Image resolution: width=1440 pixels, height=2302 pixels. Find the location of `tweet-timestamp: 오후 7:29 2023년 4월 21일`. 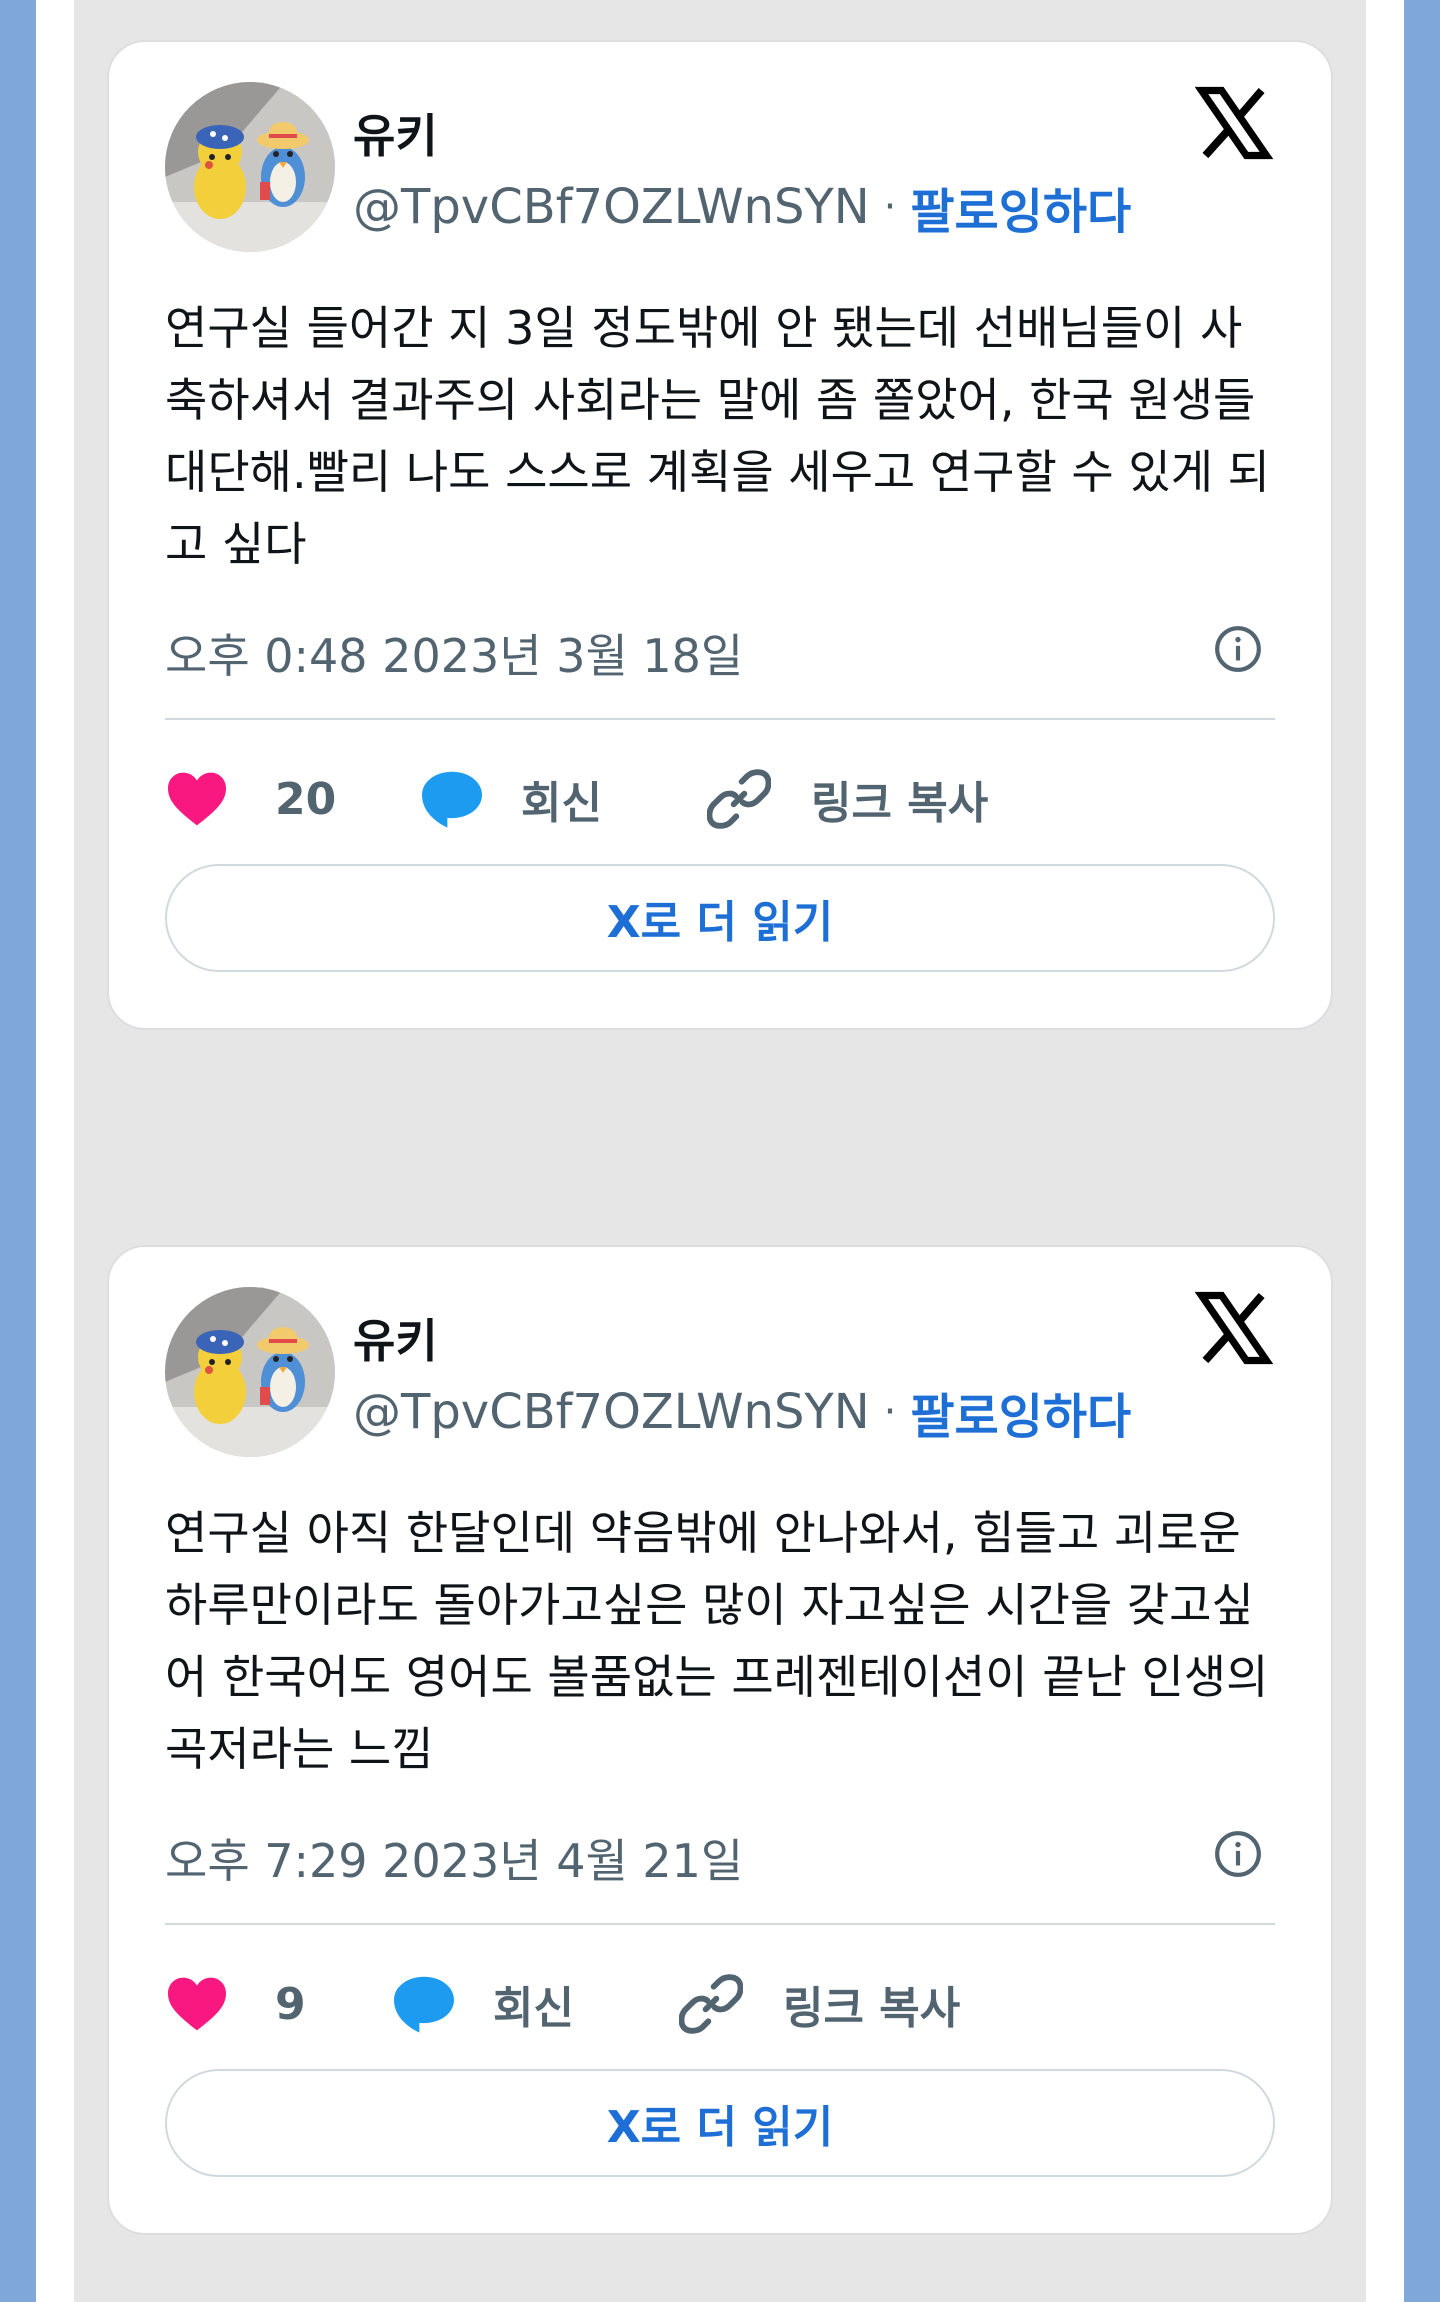

tweet-timestamp: 오후 7:29 2023년 4월 21일 is located at coordinates (454, 1858).